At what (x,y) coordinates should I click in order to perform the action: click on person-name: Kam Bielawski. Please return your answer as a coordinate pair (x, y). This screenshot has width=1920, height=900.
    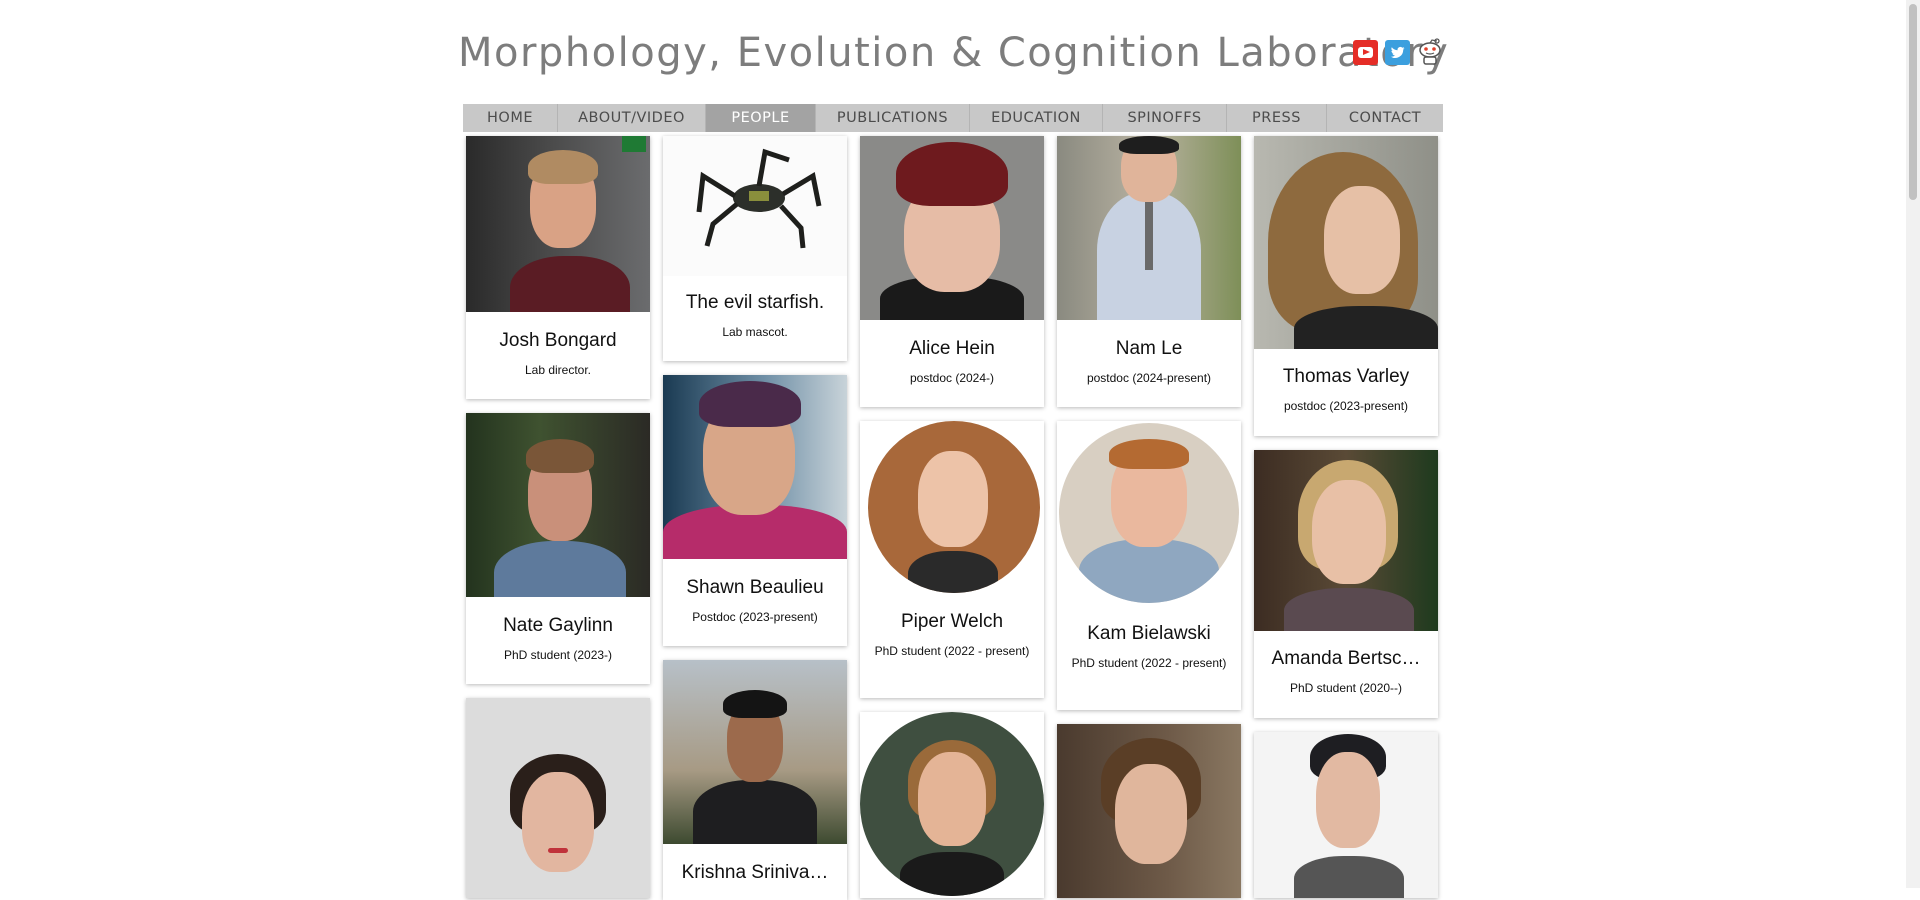
    Looking at the image, I should click on (1149, 633).